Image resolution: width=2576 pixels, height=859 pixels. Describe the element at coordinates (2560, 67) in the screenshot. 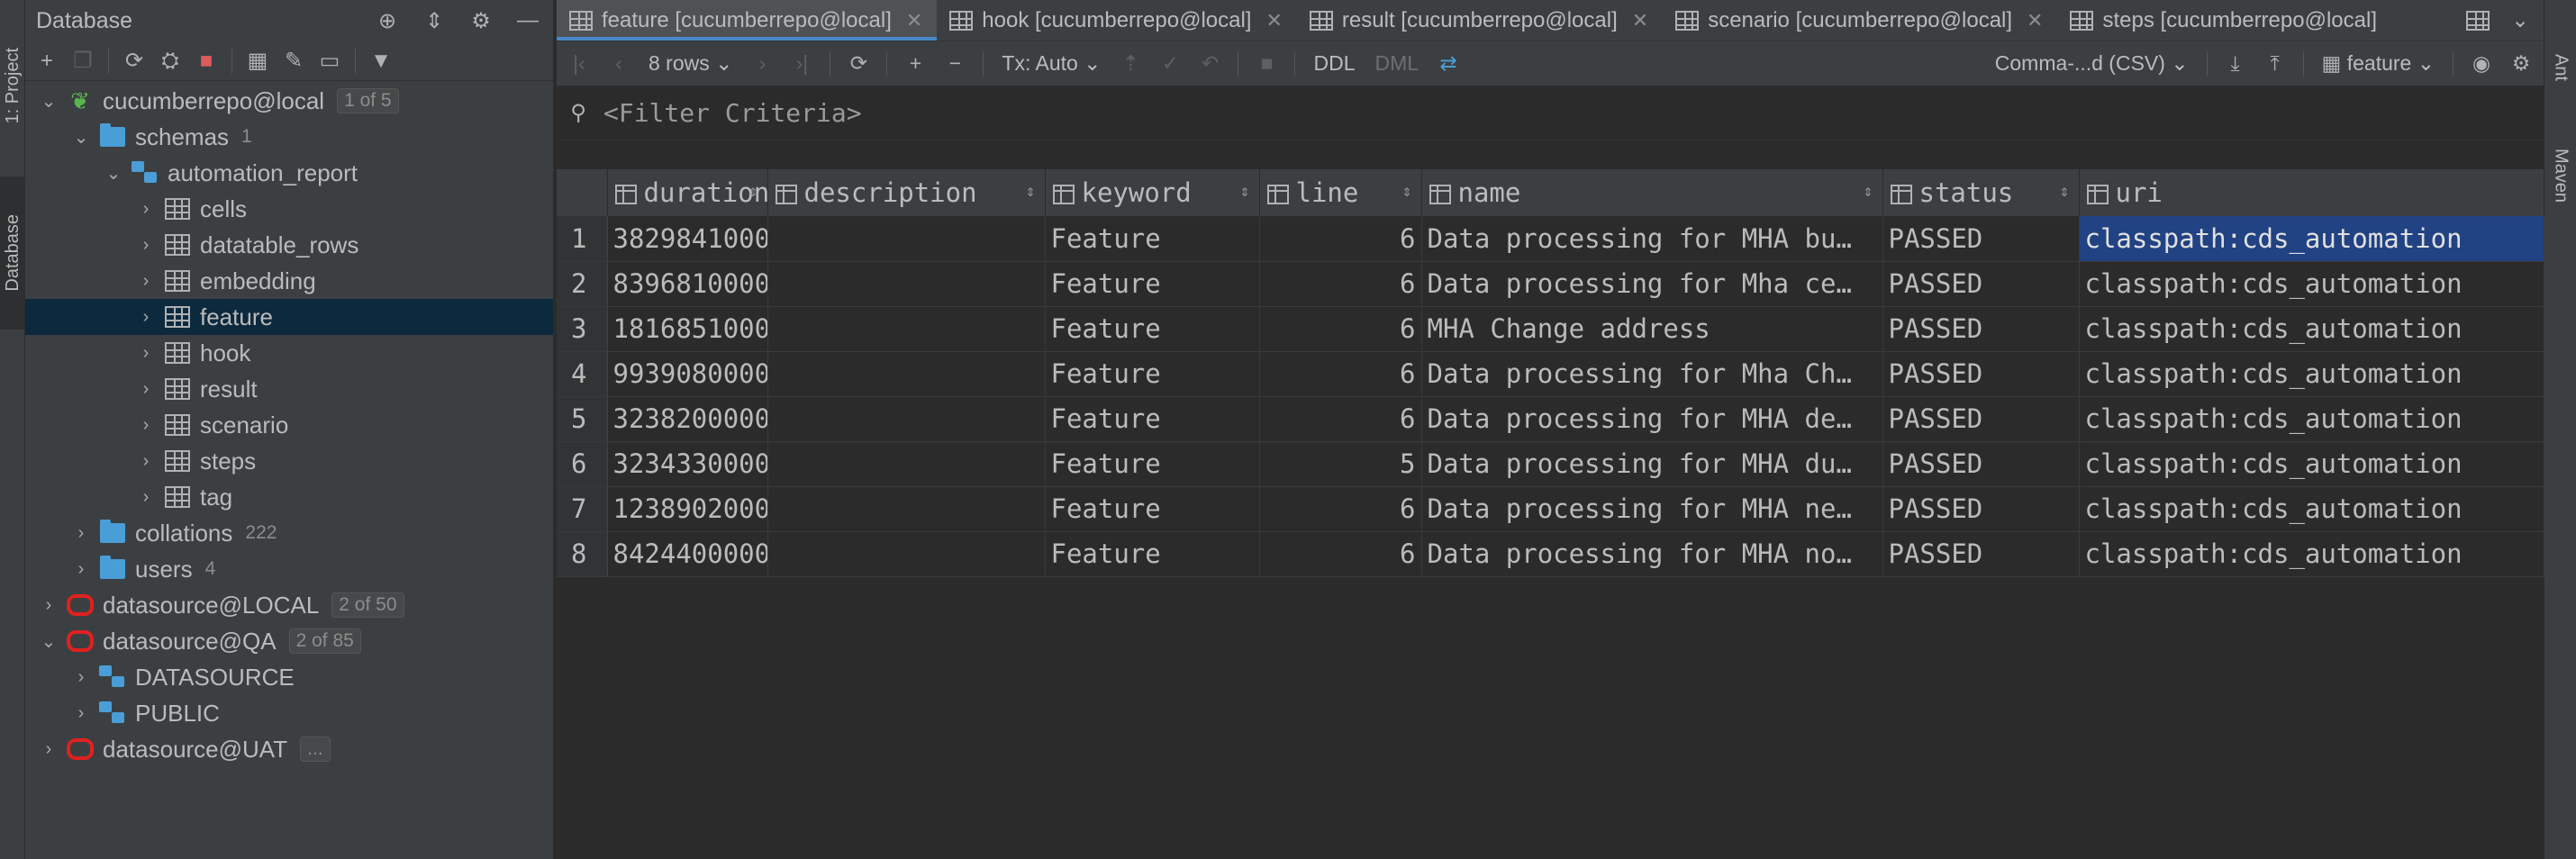

I see `ant-tool-tab: Ant` at that location.